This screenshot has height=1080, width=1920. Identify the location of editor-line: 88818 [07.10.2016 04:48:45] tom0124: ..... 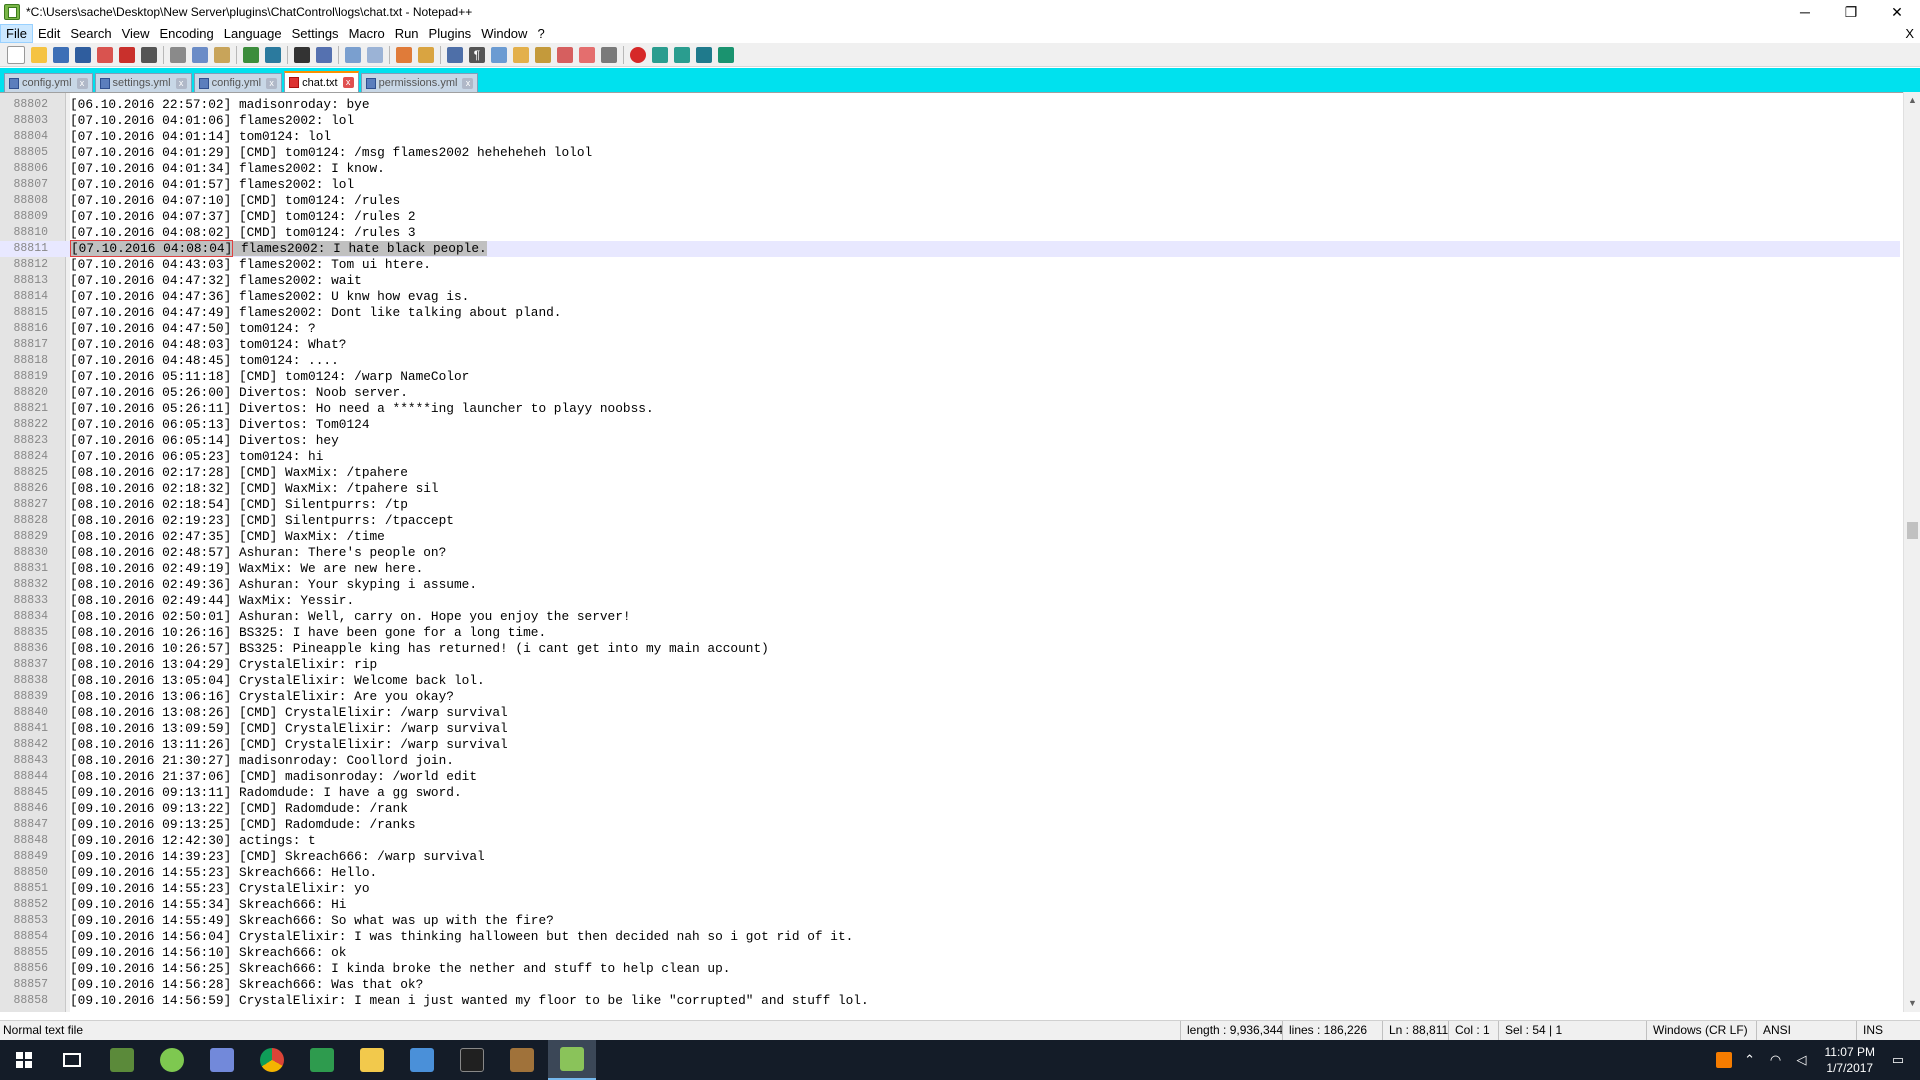
(950, 361).